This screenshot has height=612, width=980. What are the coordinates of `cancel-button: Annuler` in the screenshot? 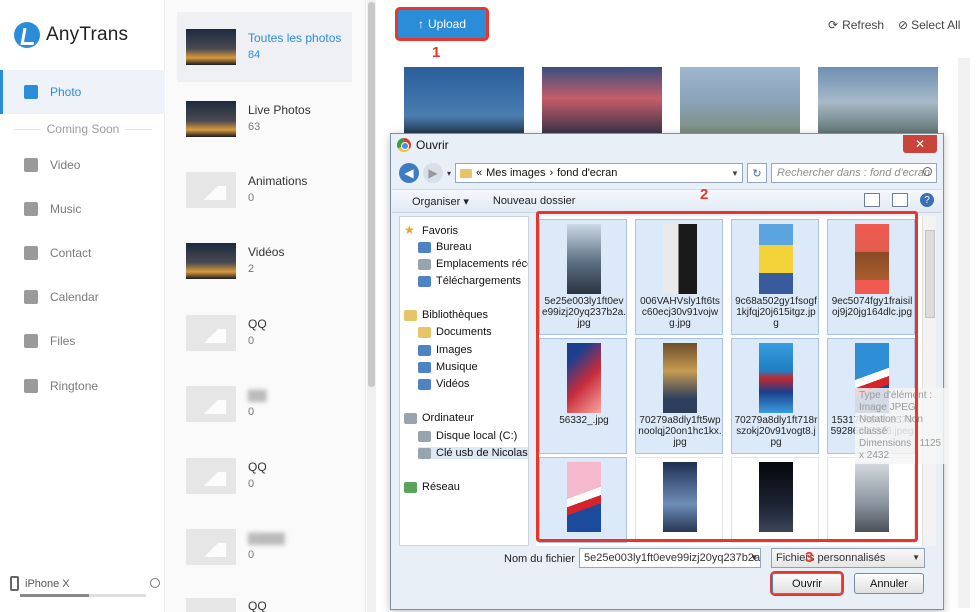 It's located at (889, 583).